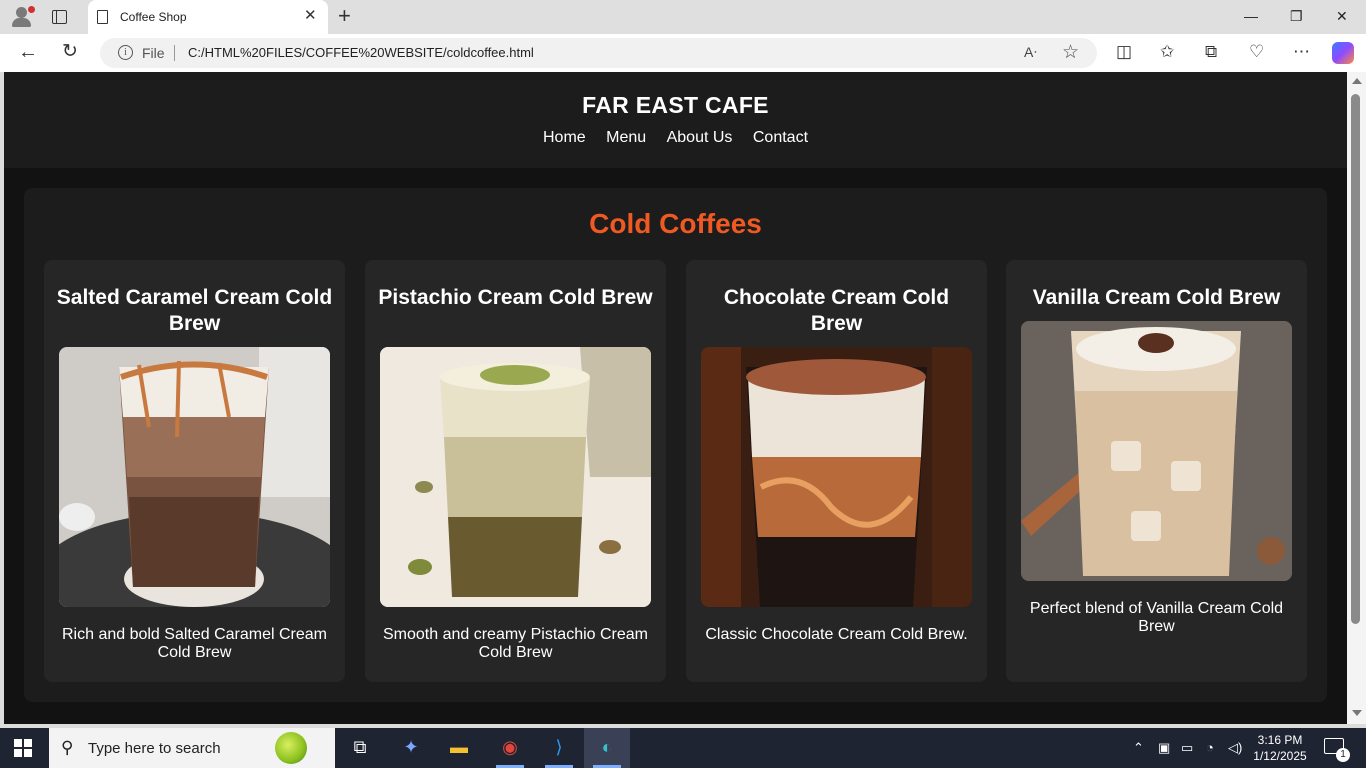 The width and height of the screenshot is (1366, 768). I want to click on site-nav: Home Menu About Us Contact, so click(675, 138).